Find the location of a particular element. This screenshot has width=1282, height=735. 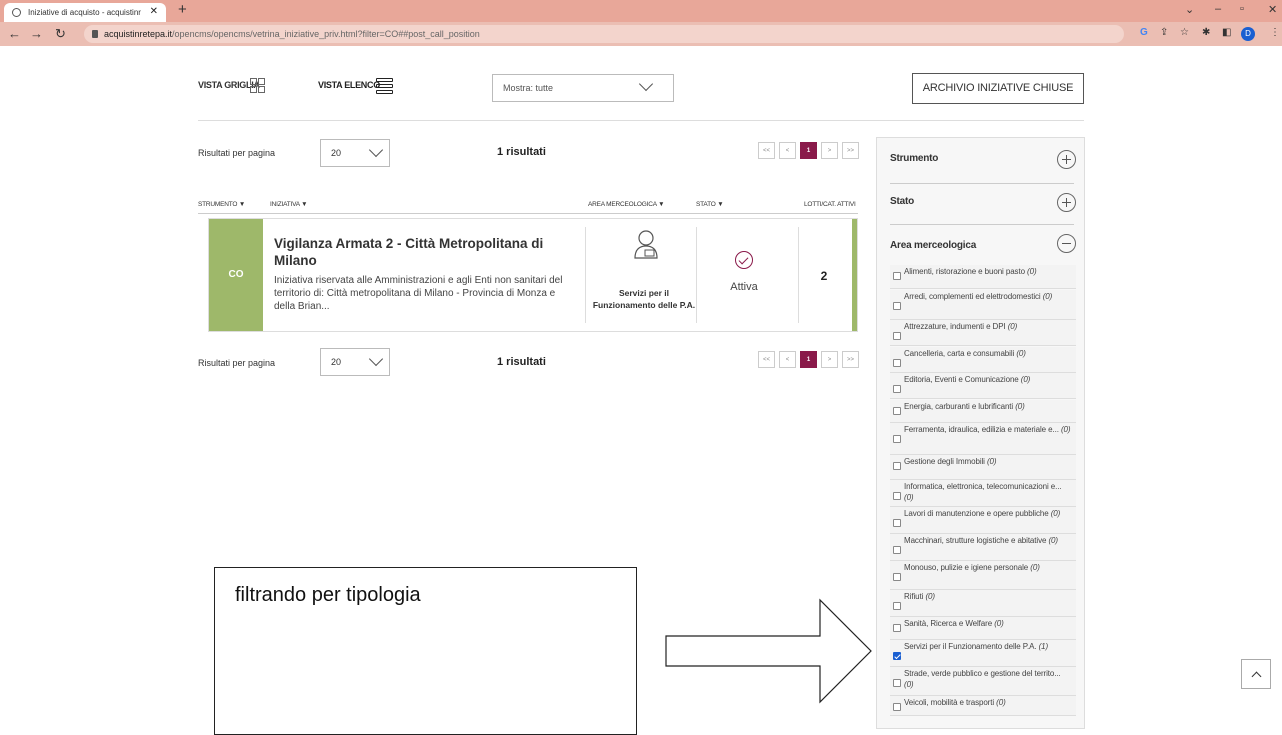

filter-option: Veicoli, mobilità e trasporti (0) is located at coordinates (983, 706).